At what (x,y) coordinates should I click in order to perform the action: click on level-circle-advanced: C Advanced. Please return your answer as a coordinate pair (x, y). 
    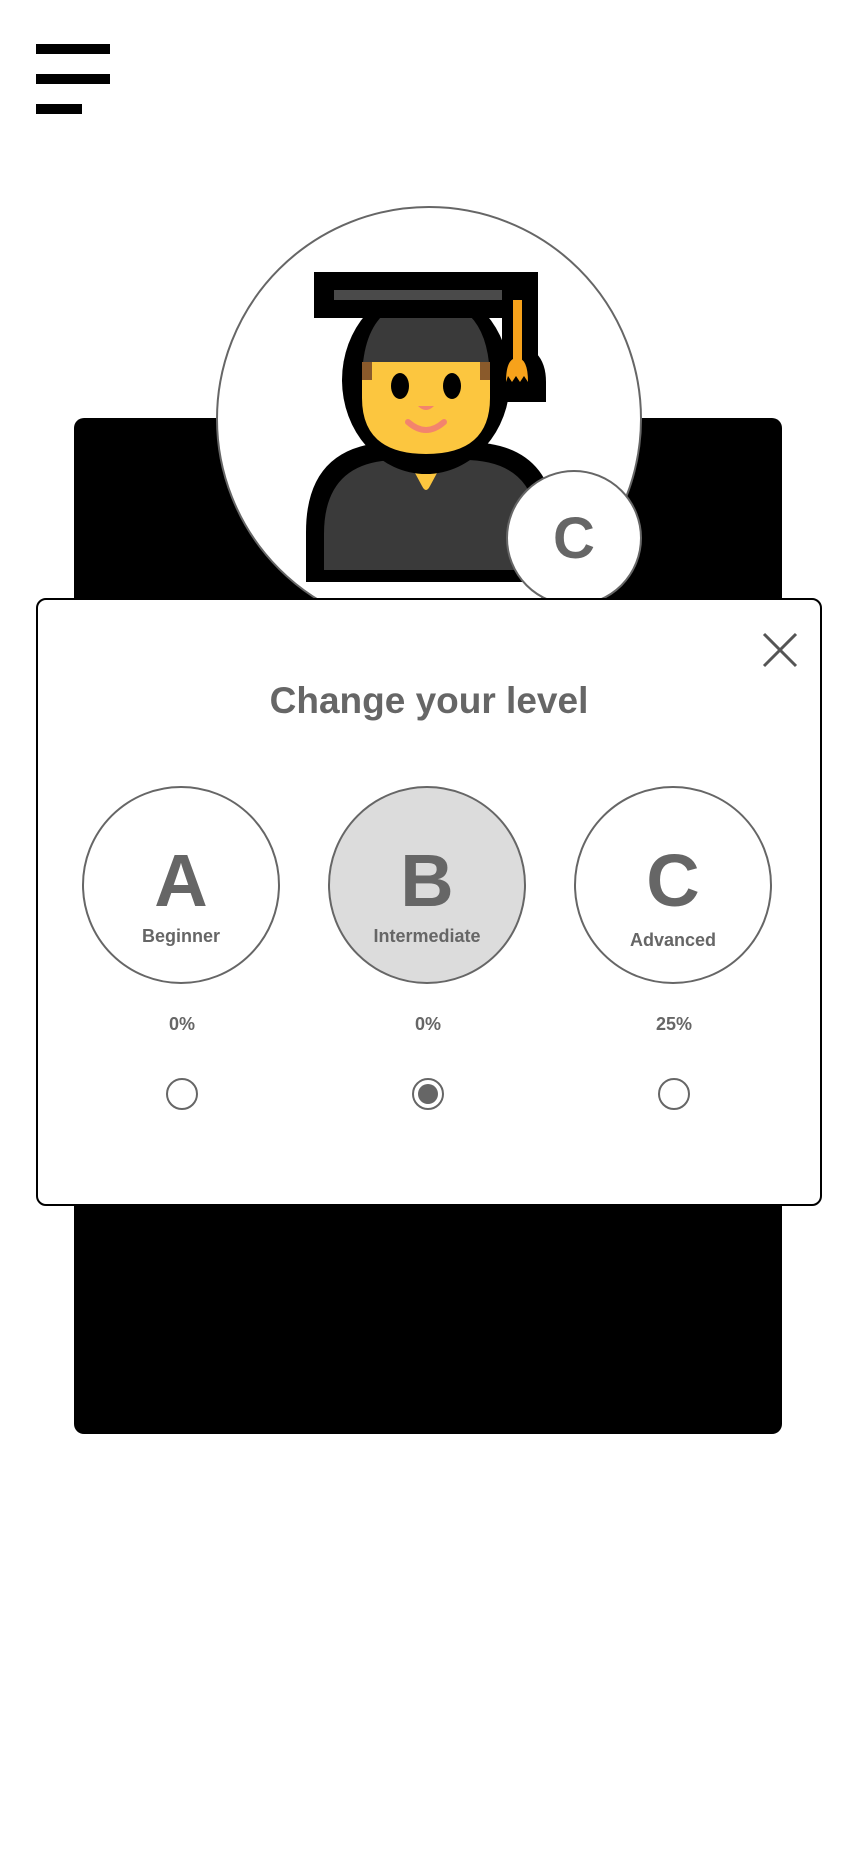
    Looking at the image, I should click on (673, 885).